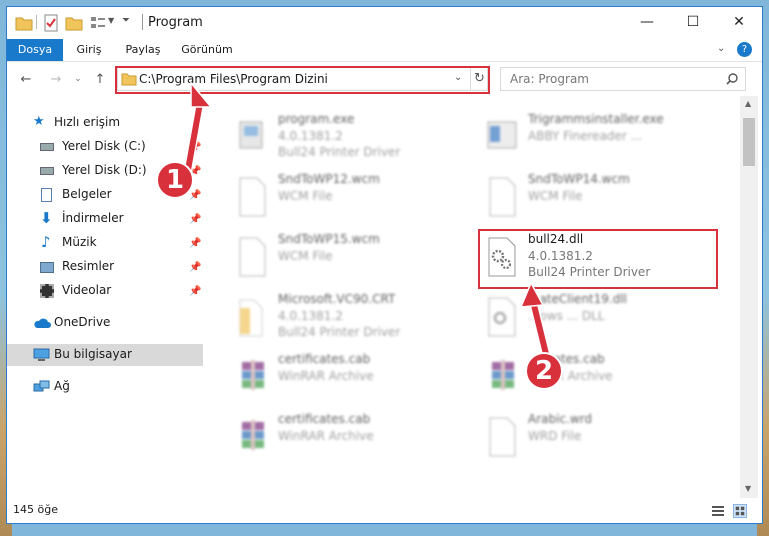 This screenshot has width=769, height=536. What do you see at coordinates (748, 488) in the screenshot?
I see `scroll-down-icon: ▼` at bounding box center [748, 488].